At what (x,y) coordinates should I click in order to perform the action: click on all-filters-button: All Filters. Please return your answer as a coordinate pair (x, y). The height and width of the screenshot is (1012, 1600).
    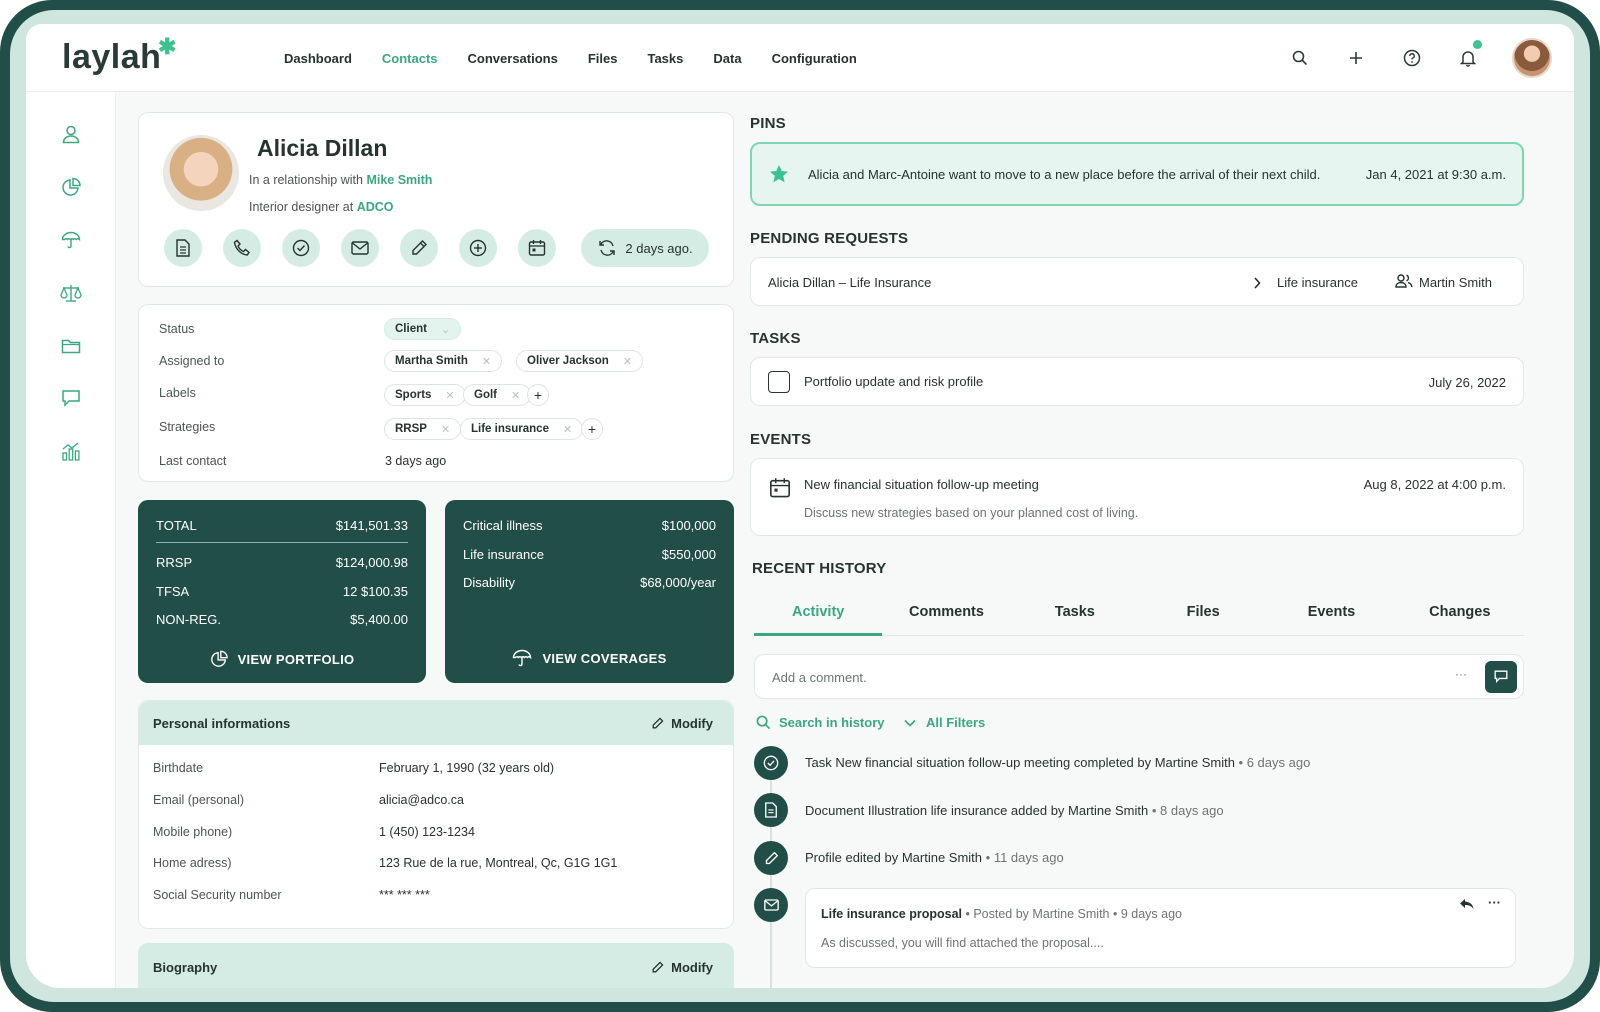
    Looking at the image, I should click on (944, 722).